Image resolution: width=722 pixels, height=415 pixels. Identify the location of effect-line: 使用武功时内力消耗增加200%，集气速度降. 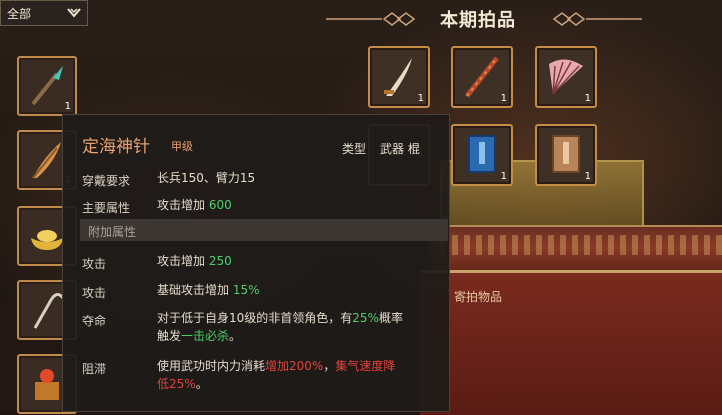
(276, 366).